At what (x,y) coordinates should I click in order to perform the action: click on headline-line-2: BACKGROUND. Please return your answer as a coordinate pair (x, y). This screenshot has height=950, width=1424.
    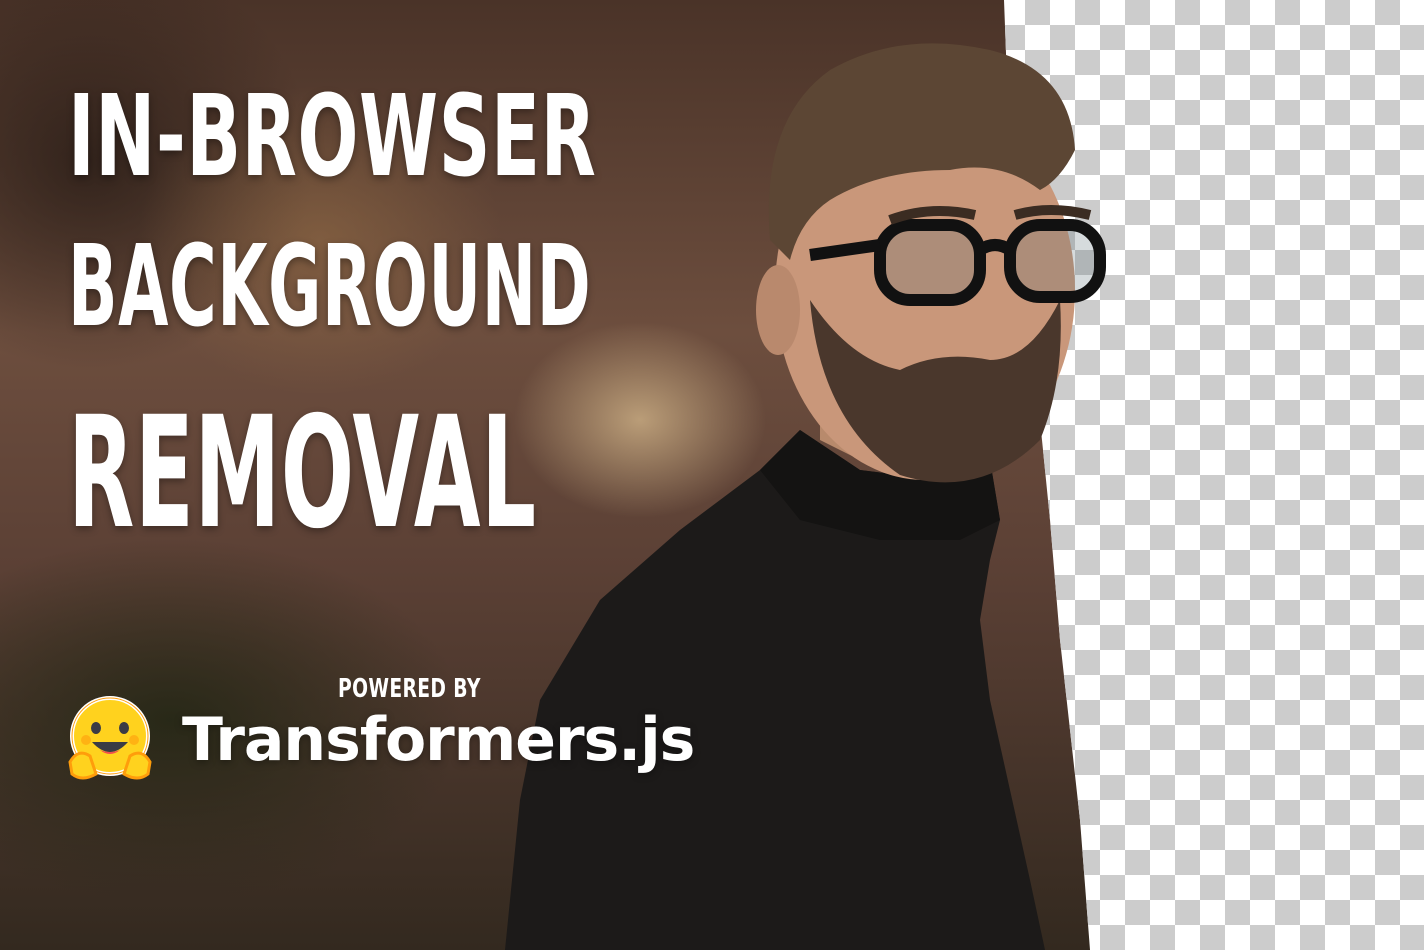
    Looking at the image, I should click on (330, 287).